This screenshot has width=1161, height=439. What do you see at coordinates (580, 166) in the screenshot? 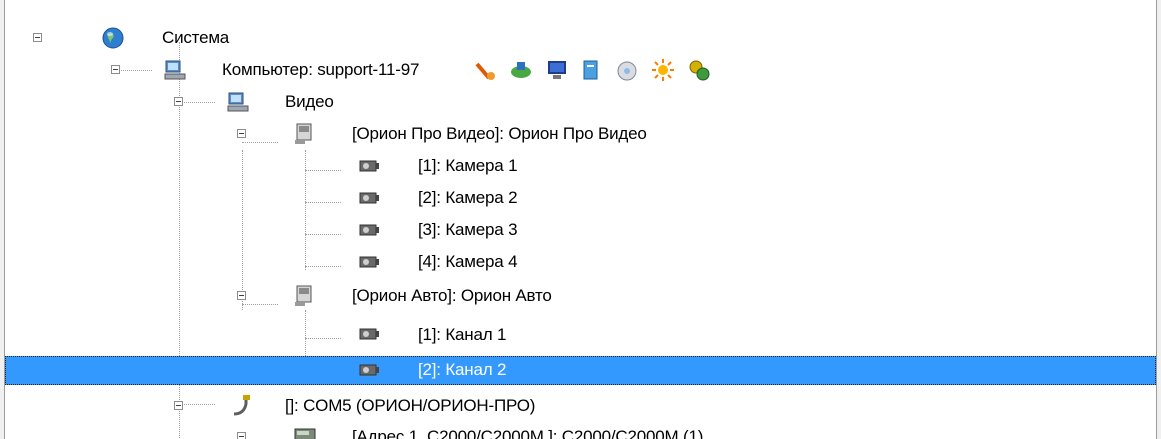
I see `tree-node-camera: [1]: Камера 1` at bounding box center [580, 166].